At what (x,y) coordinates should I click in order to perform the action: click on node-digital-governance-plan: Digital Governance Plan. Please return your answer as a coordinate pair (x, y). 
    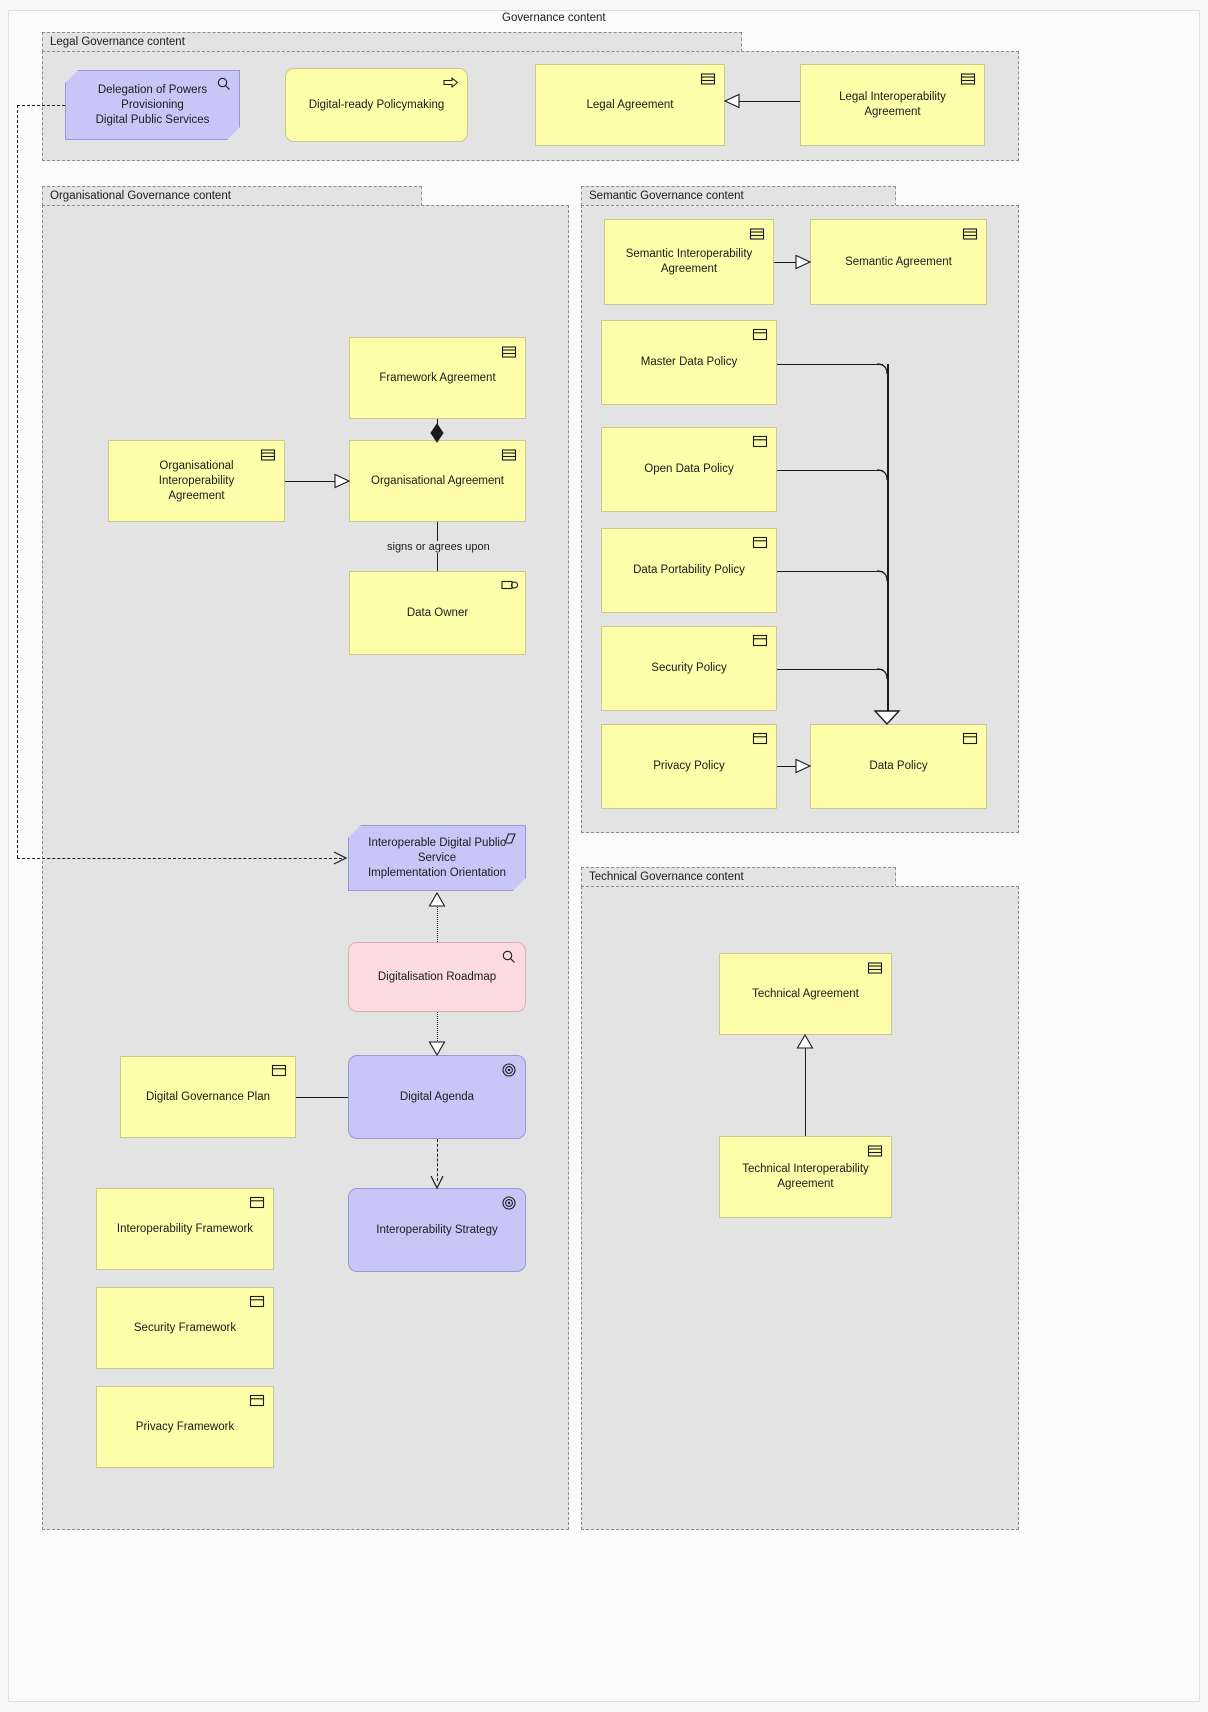
    Looking at the image, I should click on (208, 1097).